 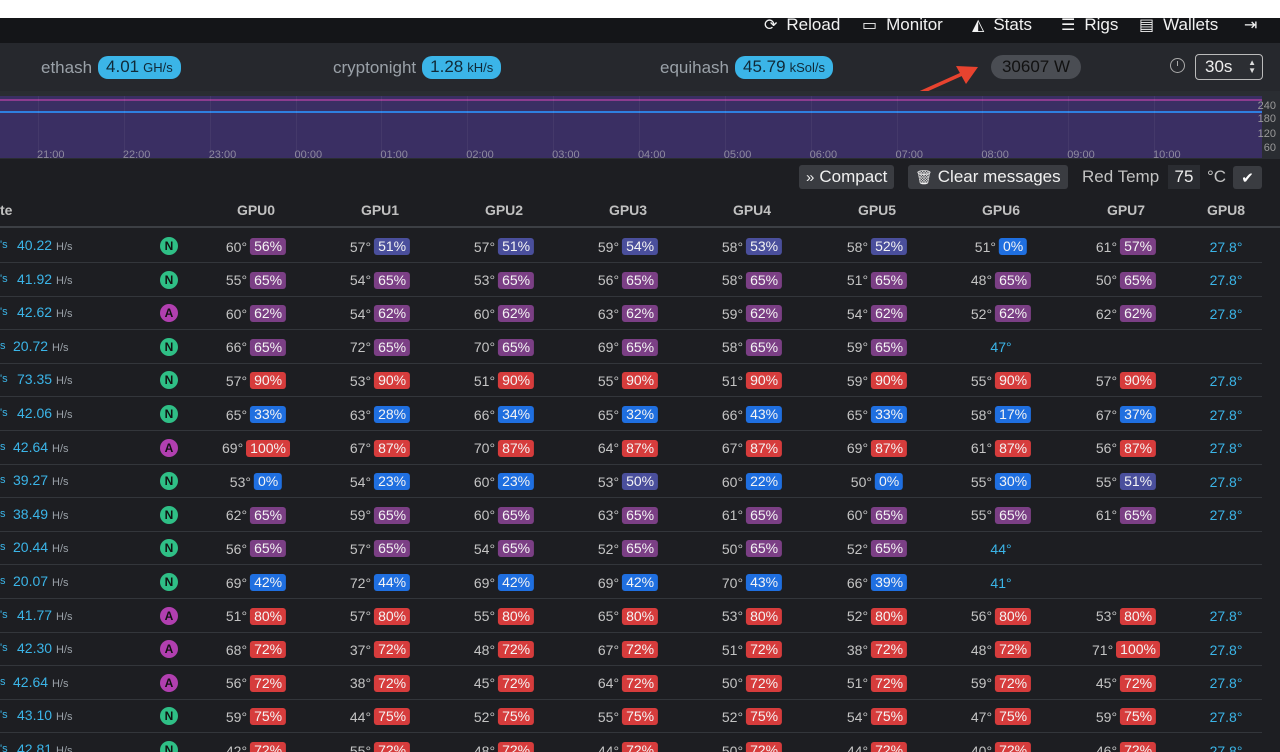 I want to click on gpu-temperature: 60°, so click(x=236, y=246).